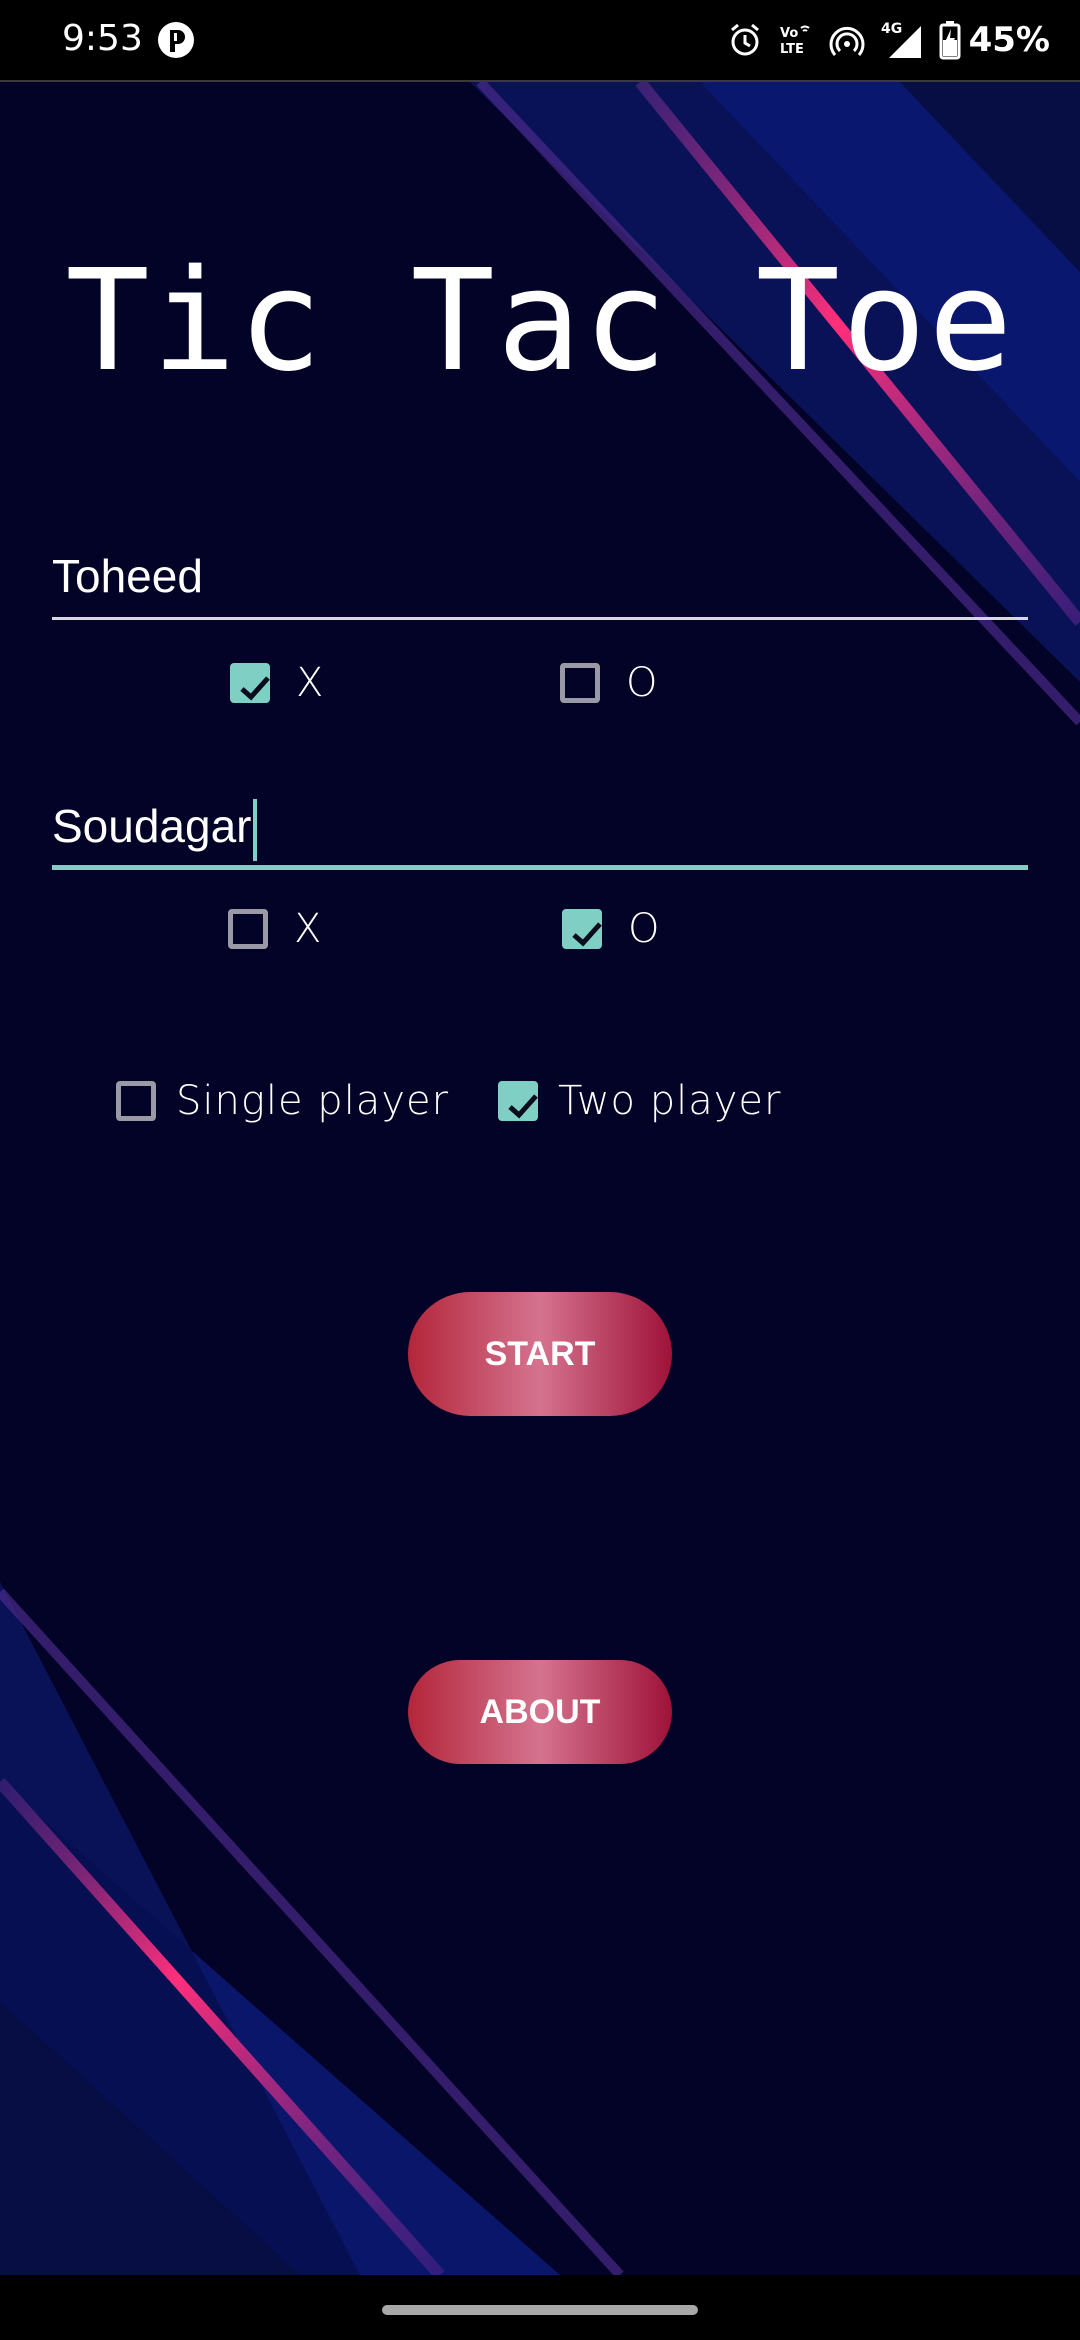 The image size is (1080, 2340). I want to click on battery-charging-icon, so click(950, 40).